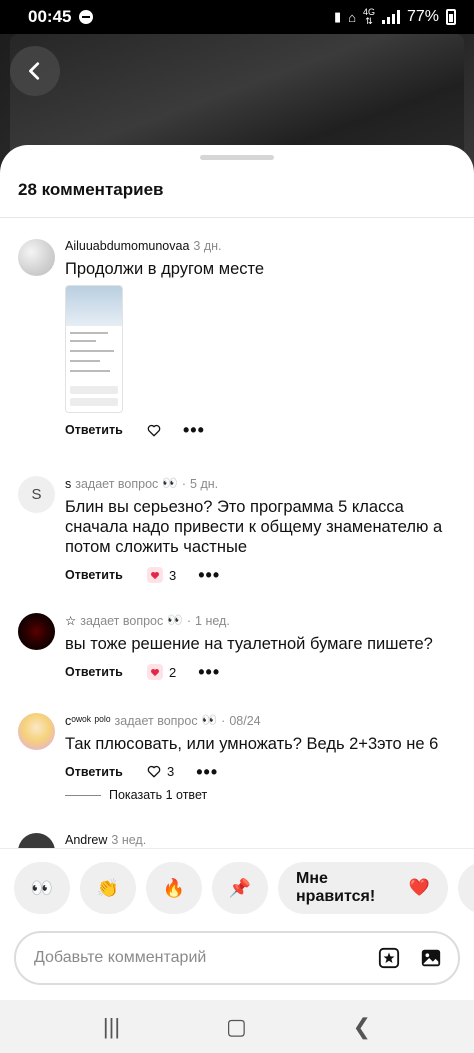 Image resolution: width=474 pixels, height=1053 pixels. Describe the element at coordinates (237, 17) in the screenshot. I see `status-bar: 00:45 ▮ ⌂ 4G ⇅ 77%` at that location.